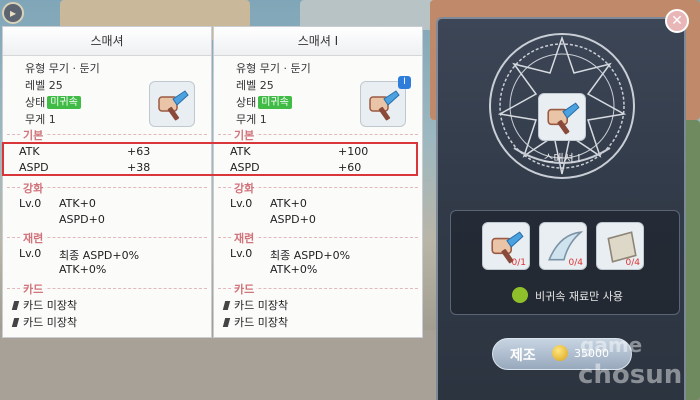 The image size is (700, 400). What do you see at coordinates (404, 82) in the screenshot?
I see `tier-badge: I` at bounding box center [404, 82].